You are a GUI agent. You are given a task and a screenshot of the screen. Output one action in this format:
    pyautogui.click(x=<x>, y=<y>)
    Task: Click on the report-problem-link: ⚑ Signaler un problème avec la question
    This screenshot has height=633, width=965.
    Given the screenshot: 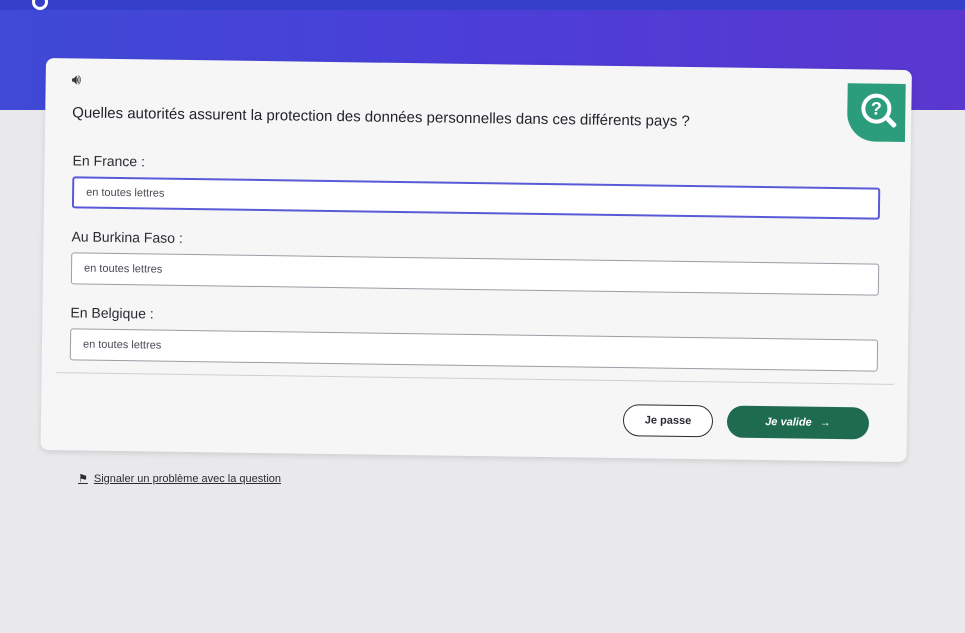 What is the action you would take?
    pyautogui.click(x=179, y=479)
    